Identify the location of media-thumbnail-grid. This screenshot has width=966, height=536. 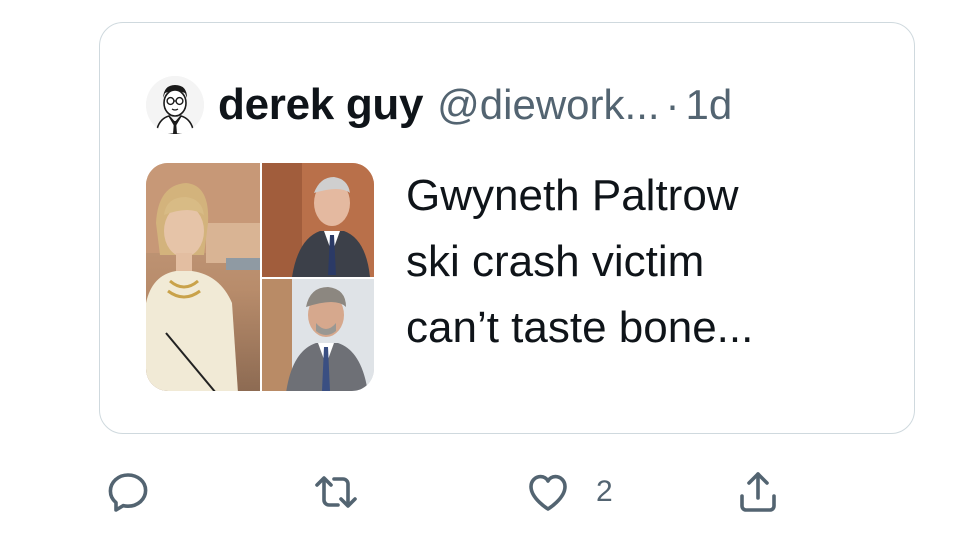
(260, 277).